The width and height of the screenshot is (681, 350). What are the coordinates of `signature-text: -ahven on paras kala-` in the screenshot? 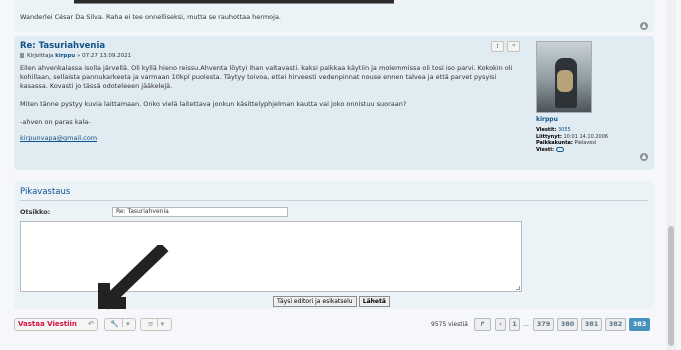 It's located at (55, 122).